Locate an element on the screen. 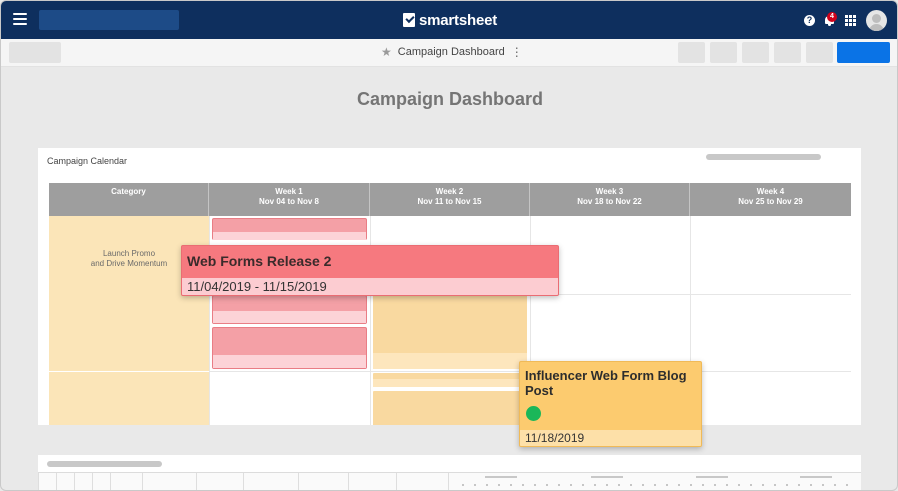  page-title: Campaign Dashboard is located at coordinates (450, 99).